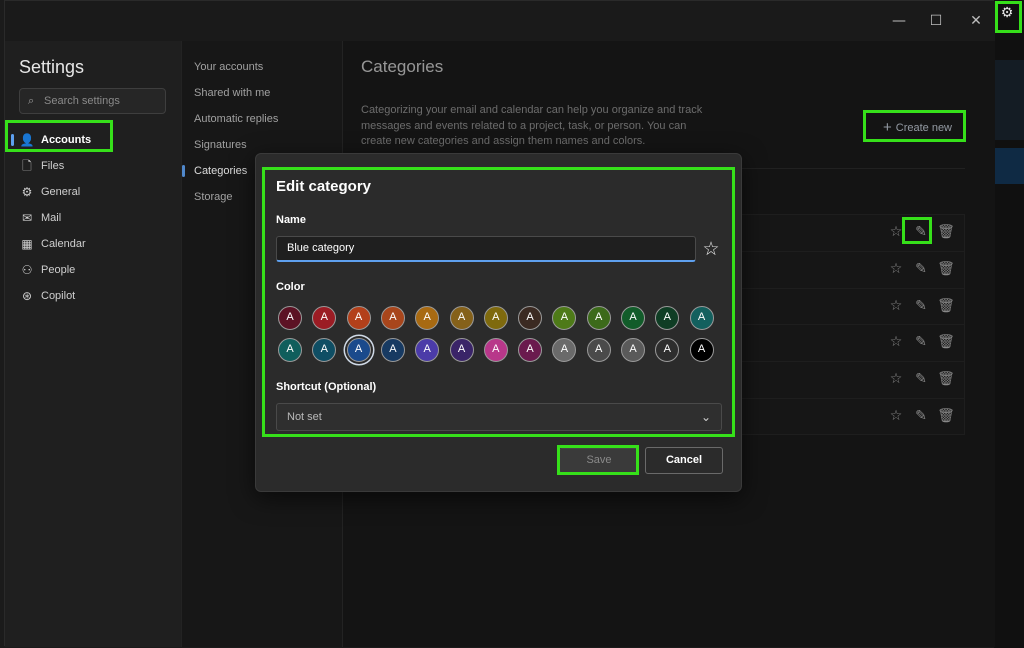 The width and height of the screenshot is (1024, 648). What do you see at coordinates (31, 100) in the screenshot?
I see `search-icon: ⌕` at bounding box center [31, 100].